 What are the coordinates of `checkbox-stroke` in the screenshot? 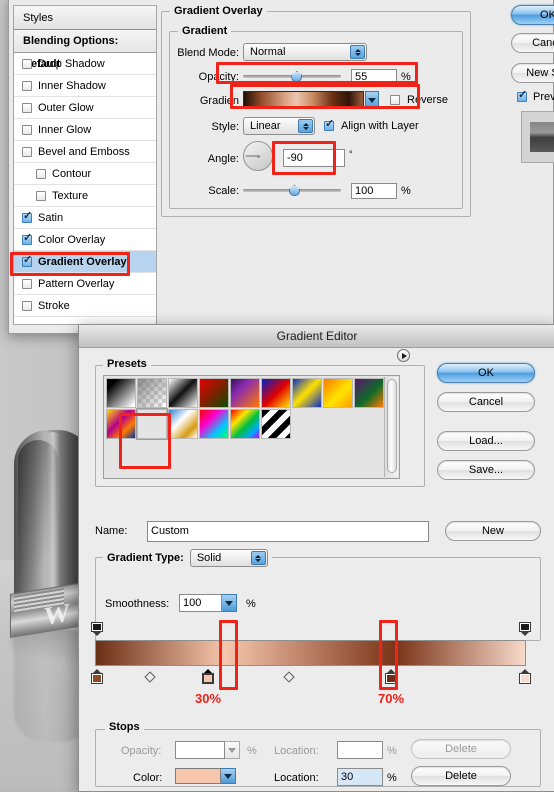 It's located at (27, 305).